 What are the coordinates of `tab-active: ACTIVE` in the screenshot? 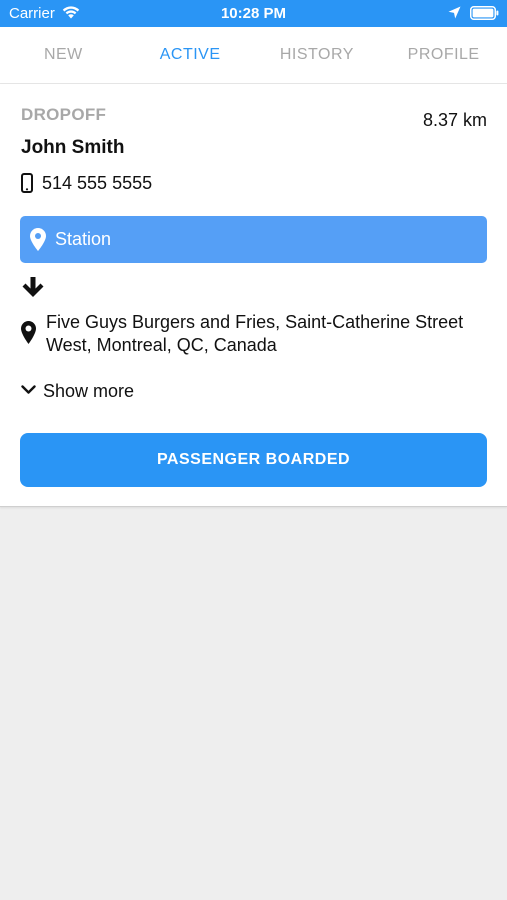 It's located at (190, 55).